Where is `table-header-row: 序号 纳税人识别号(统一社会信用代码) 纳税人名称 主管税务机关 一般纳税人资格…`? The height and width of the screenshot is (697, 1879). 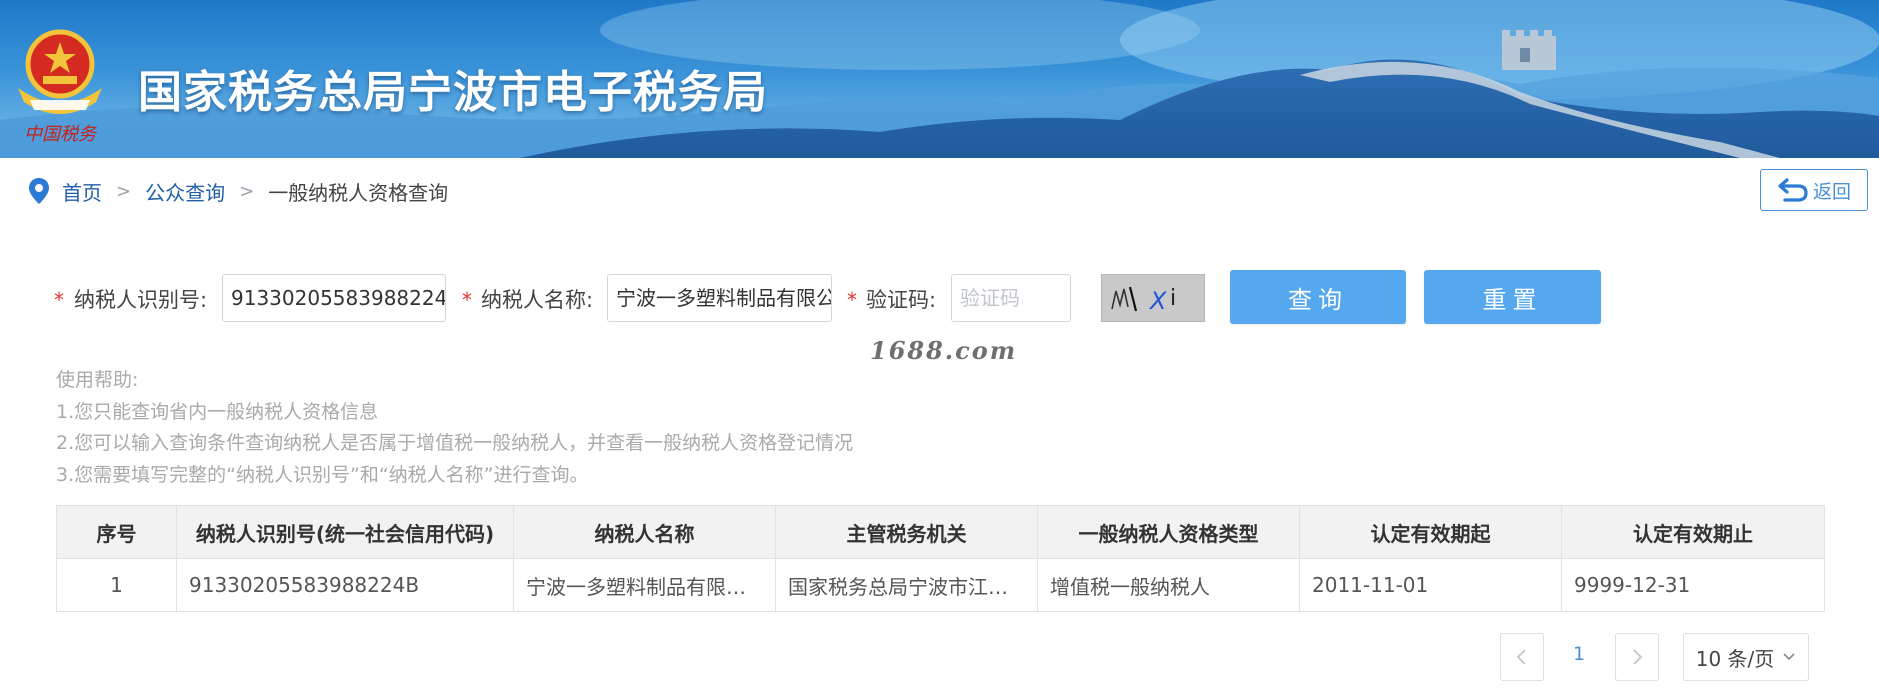
table-header-row: 序号 纳税人识别号(统一社会信用代码) 纳税人名称 主管税务机关 一般纳税人资格… is located at coordinates (940, 532).